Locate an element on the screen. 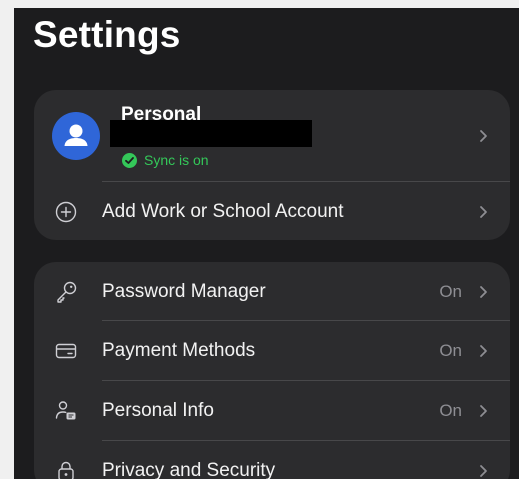 The image size is (519, 479). sync-status: Sync is on is located at coordinates (165, 160).